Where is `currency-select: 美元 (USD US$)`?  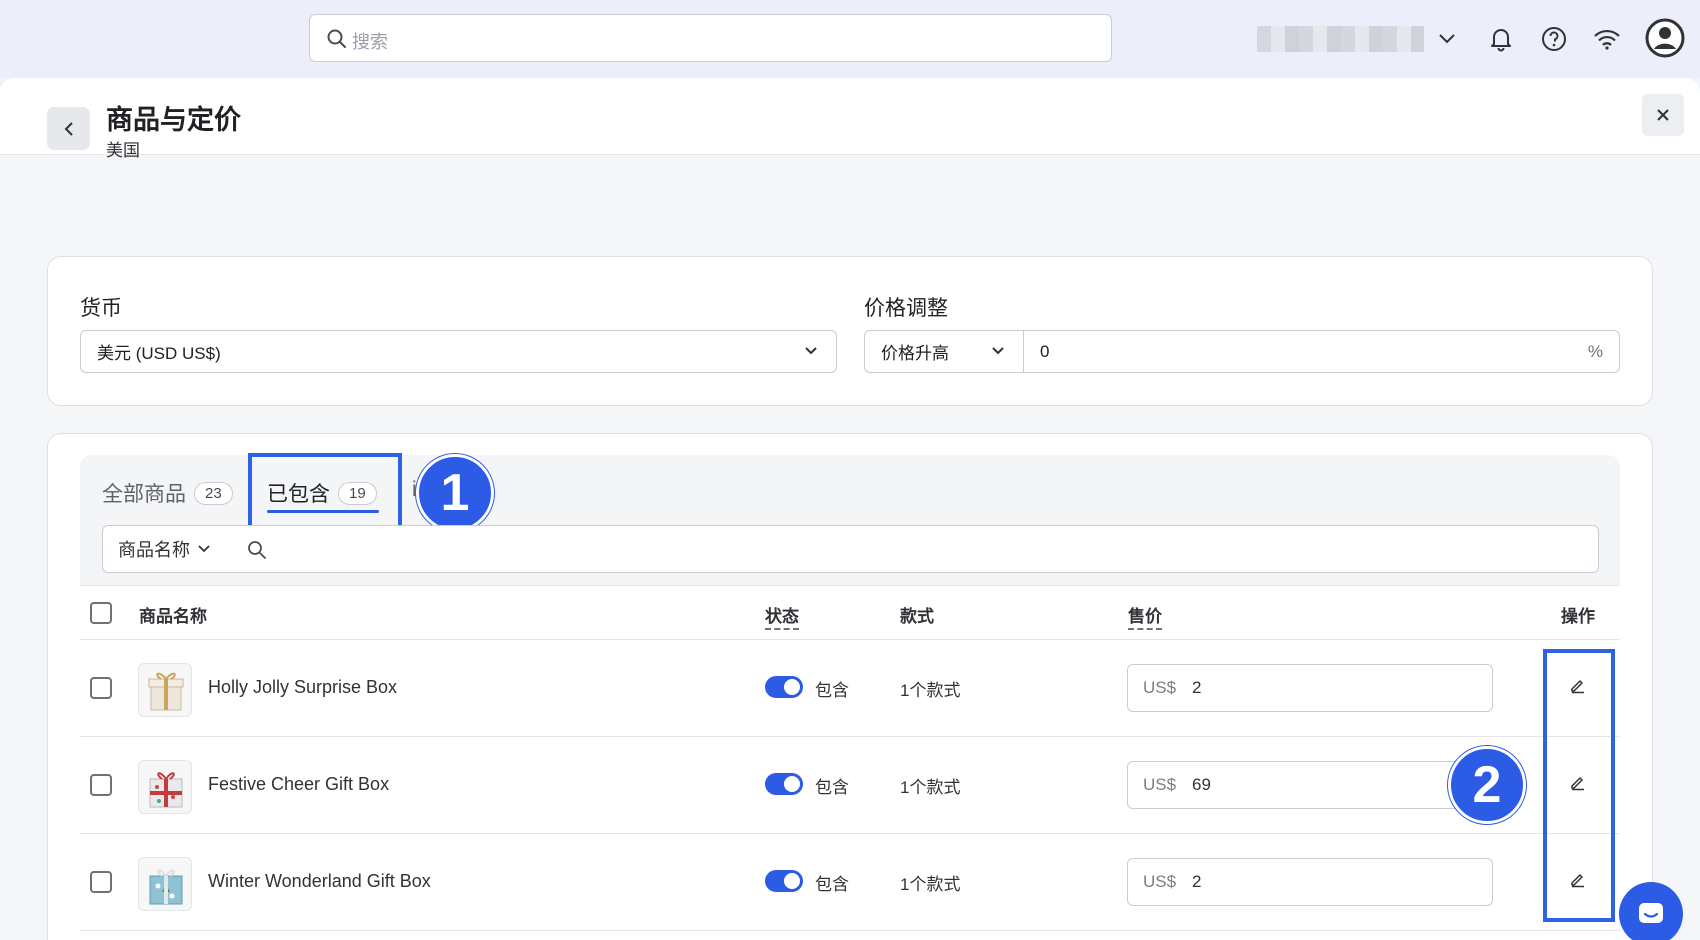 currency-select: 美元 (USD US$) is located at coordinates (458, 351).